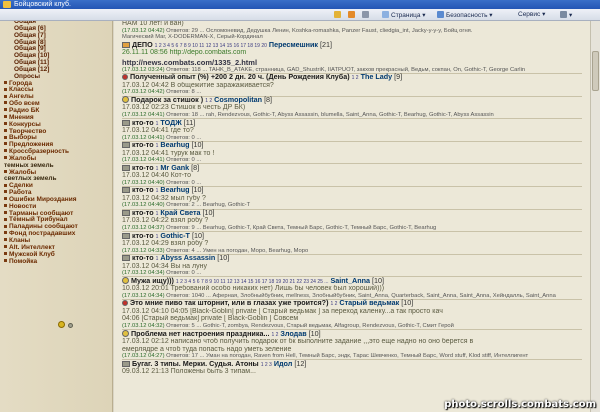 Image resolution: width=600 pixels, height=412 pixels. Describe the element at coordinates (377, 77) in the screenshot. I see `topic-author: The Lady` at that location.